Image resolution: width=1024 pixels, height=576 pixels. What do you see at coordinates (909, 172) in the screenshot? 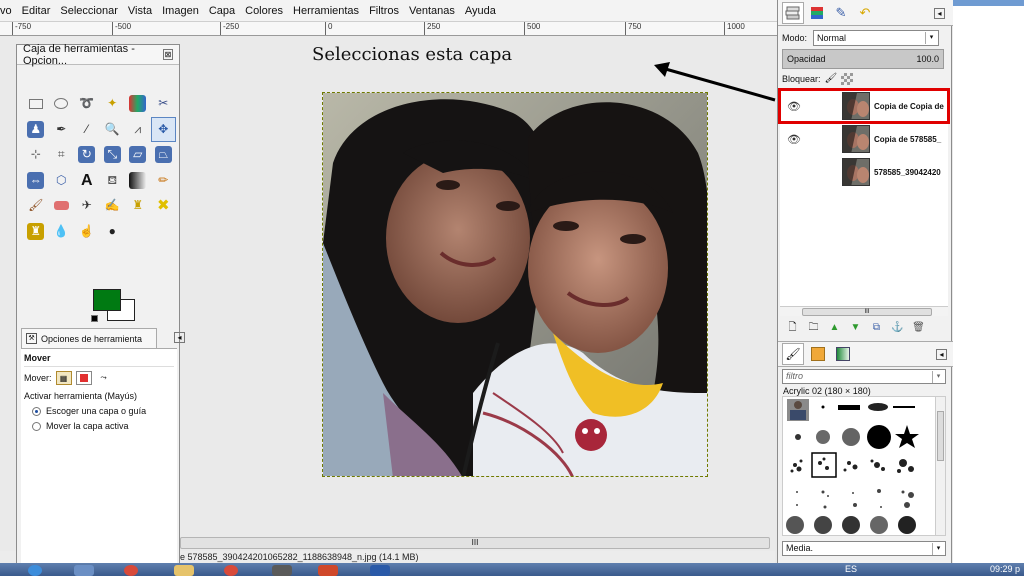
I see `layer-name: 578585_39042420` at bounding box center [909, 172].